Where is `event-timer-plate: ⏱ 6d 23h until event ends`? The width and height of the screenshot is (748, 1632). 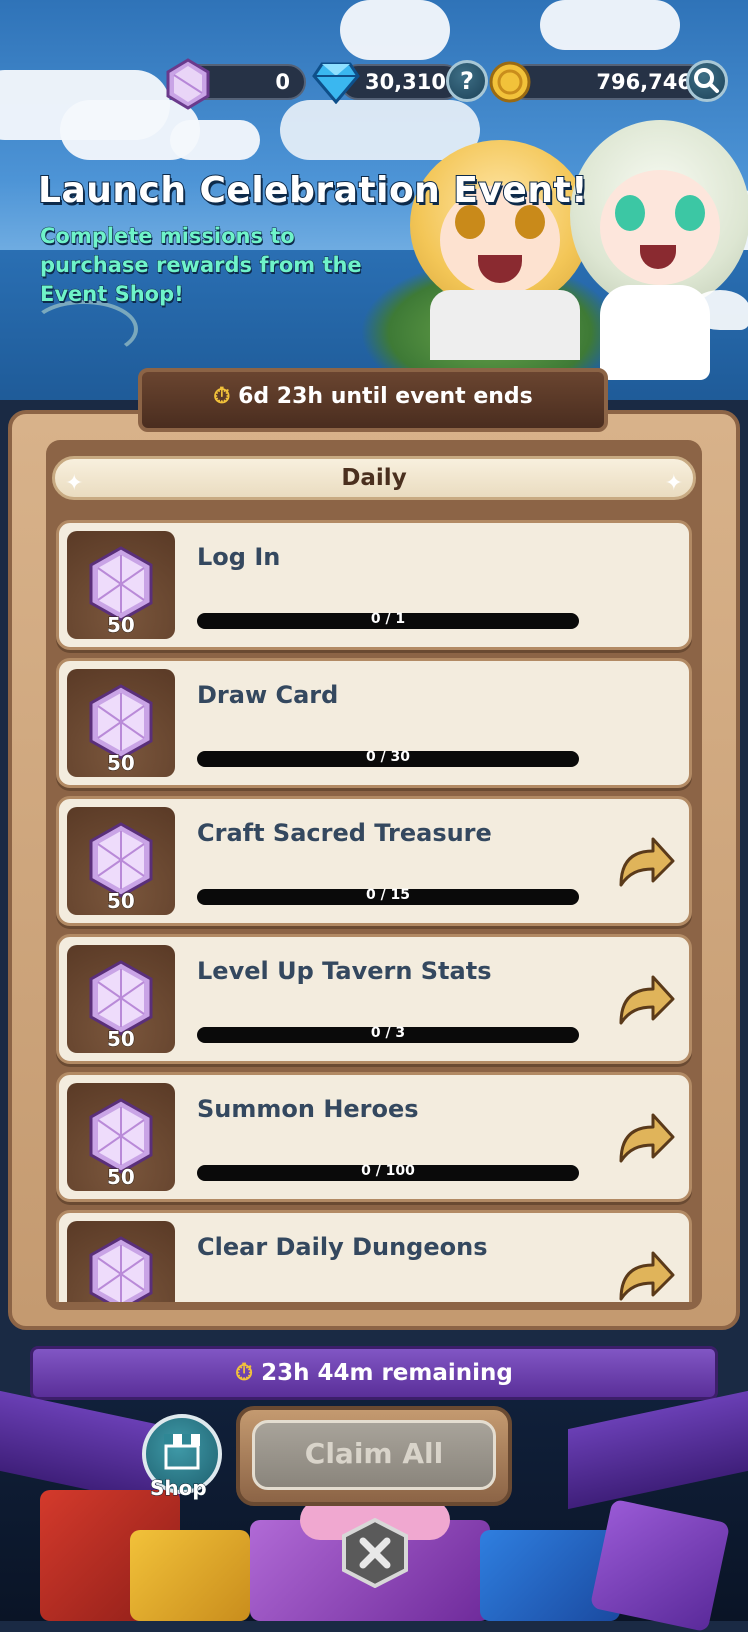 event-timer-plate: ⏱ 6d 23h until event ends is located at coordinates (373, 400).